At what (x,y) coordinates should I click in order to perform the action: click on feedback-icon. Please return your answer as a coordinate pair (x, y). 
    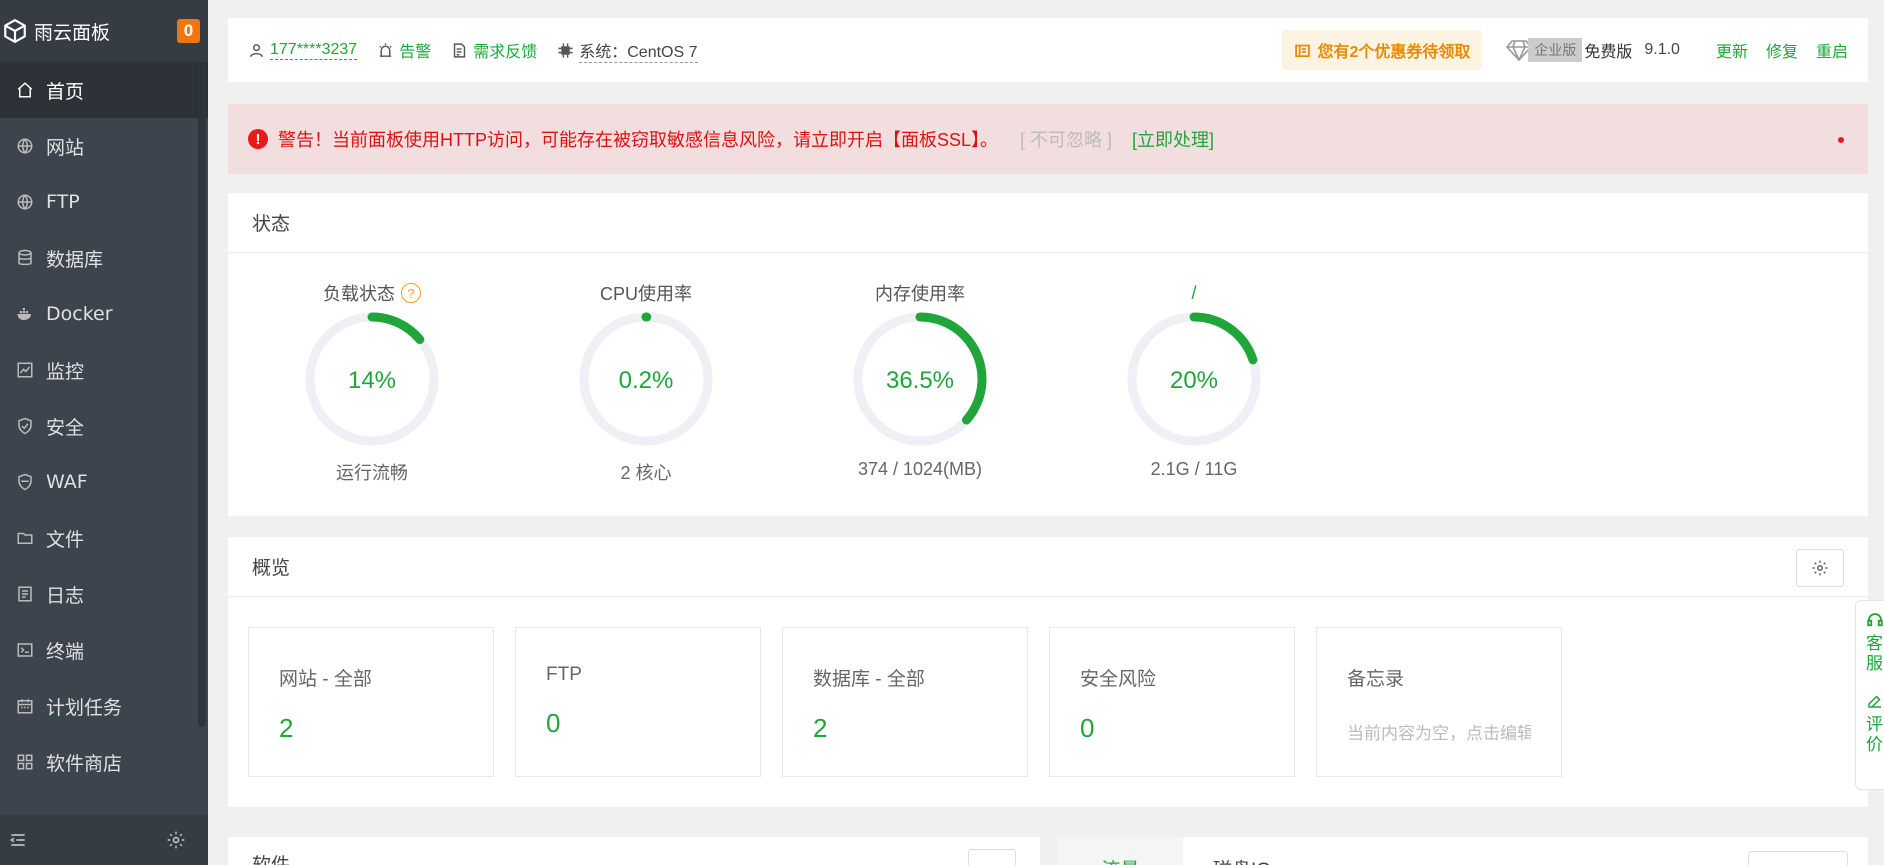
    Looking at the image, I should click on (460, 50).